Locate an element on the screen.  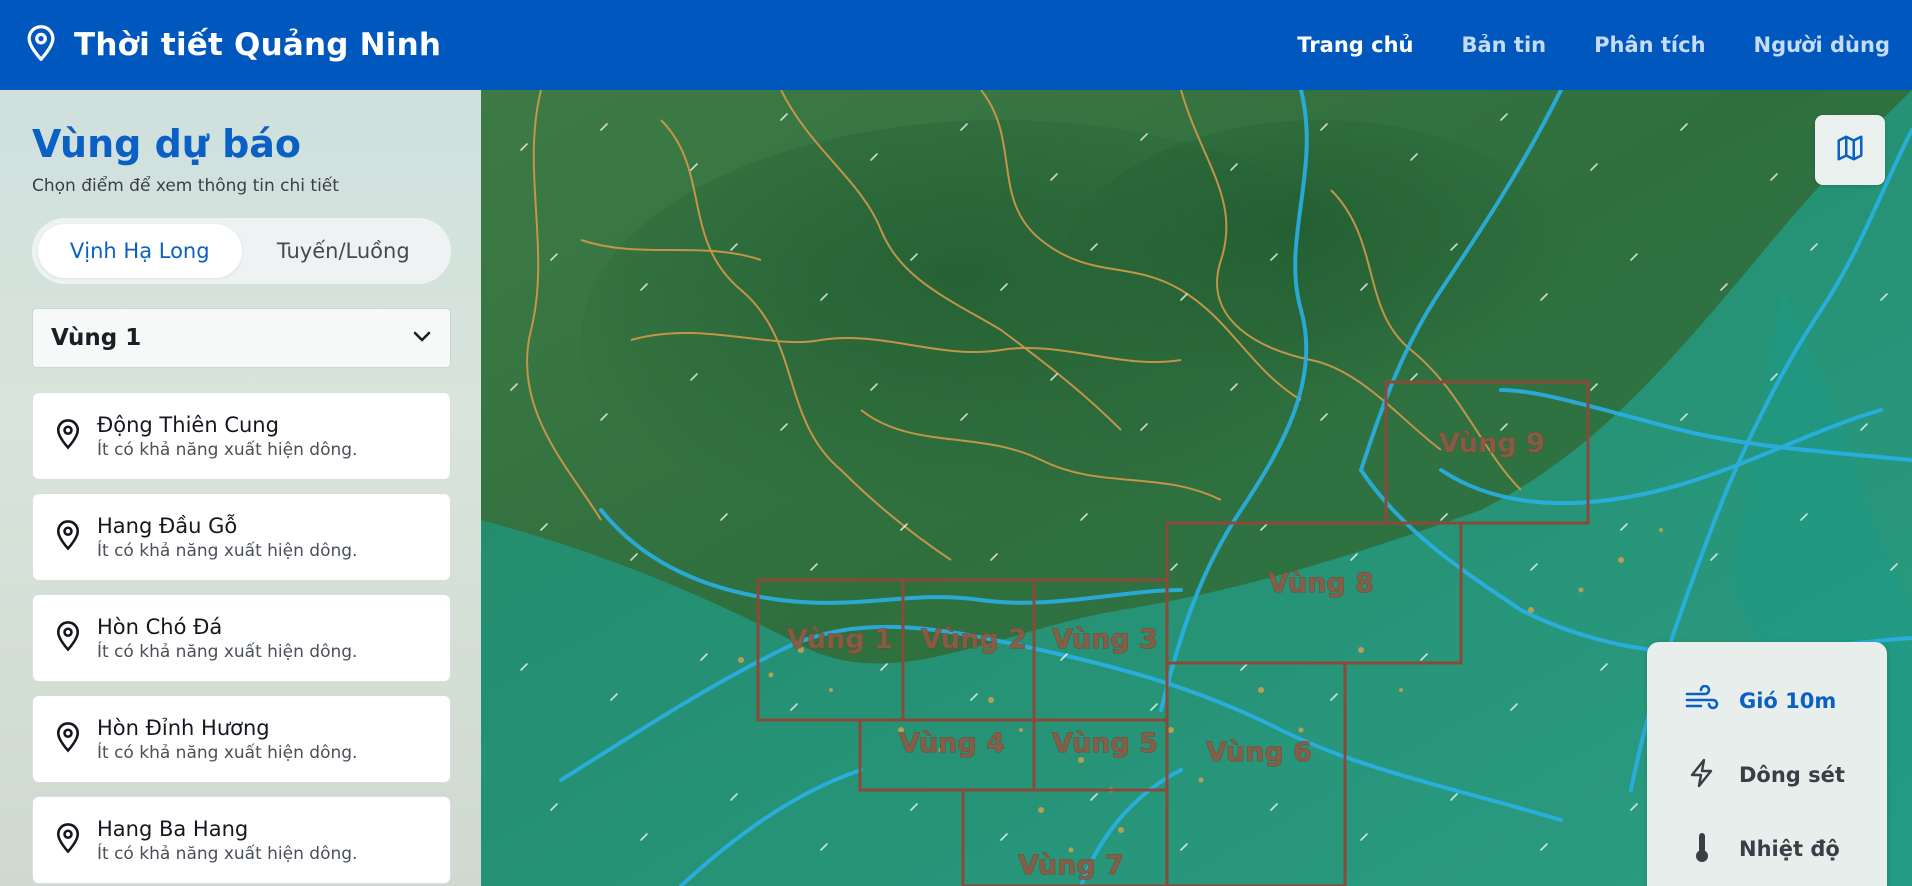
zone-label: Vùng 1 is located at coordinates (840, 639).